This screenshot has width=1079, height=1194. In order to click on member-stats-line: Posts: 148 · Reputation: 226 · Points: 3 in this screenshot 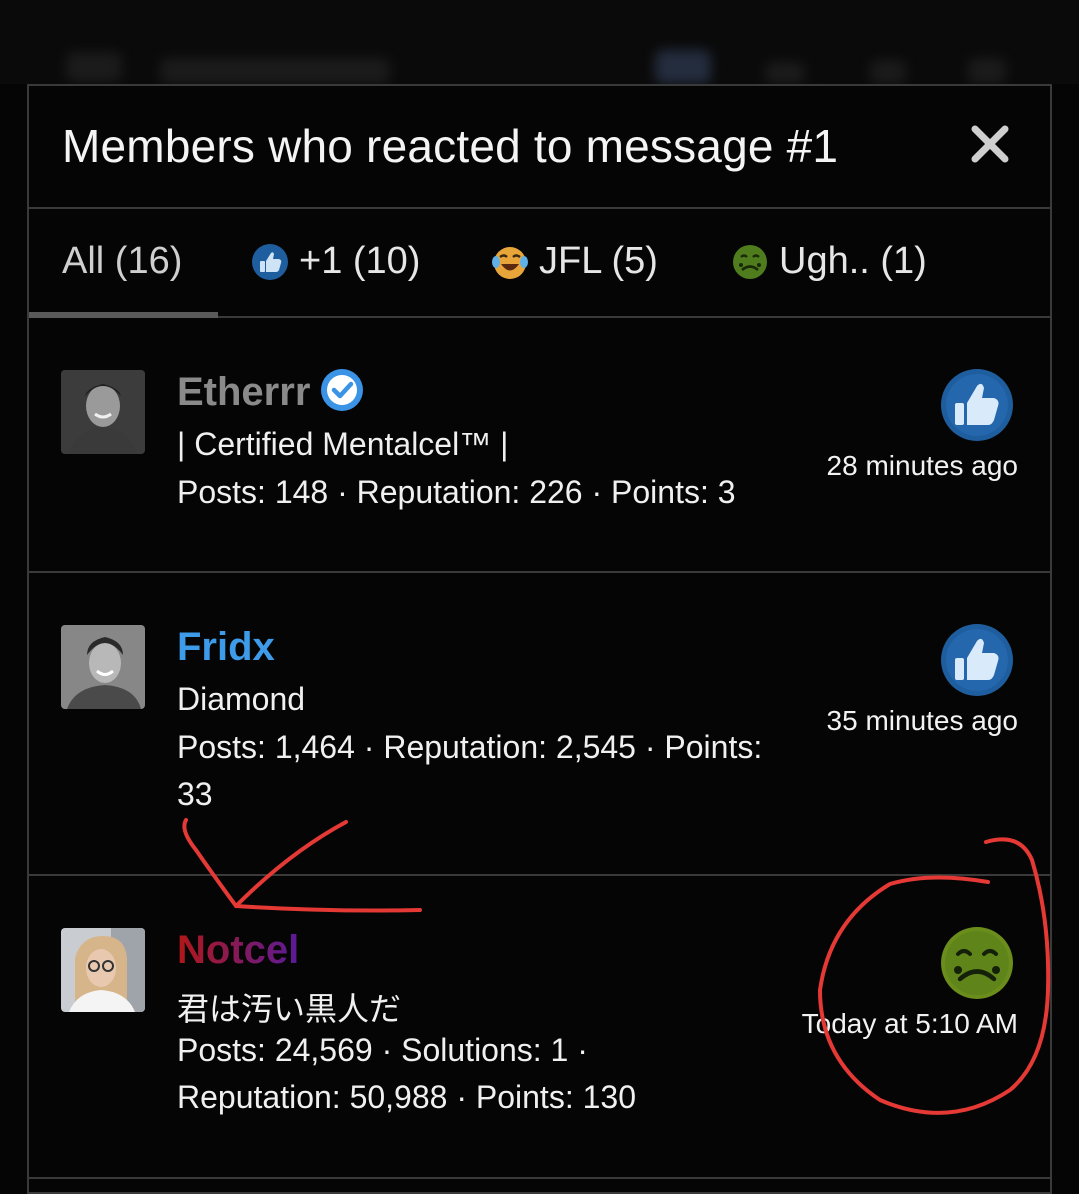, I will do `click(456, 492)`.